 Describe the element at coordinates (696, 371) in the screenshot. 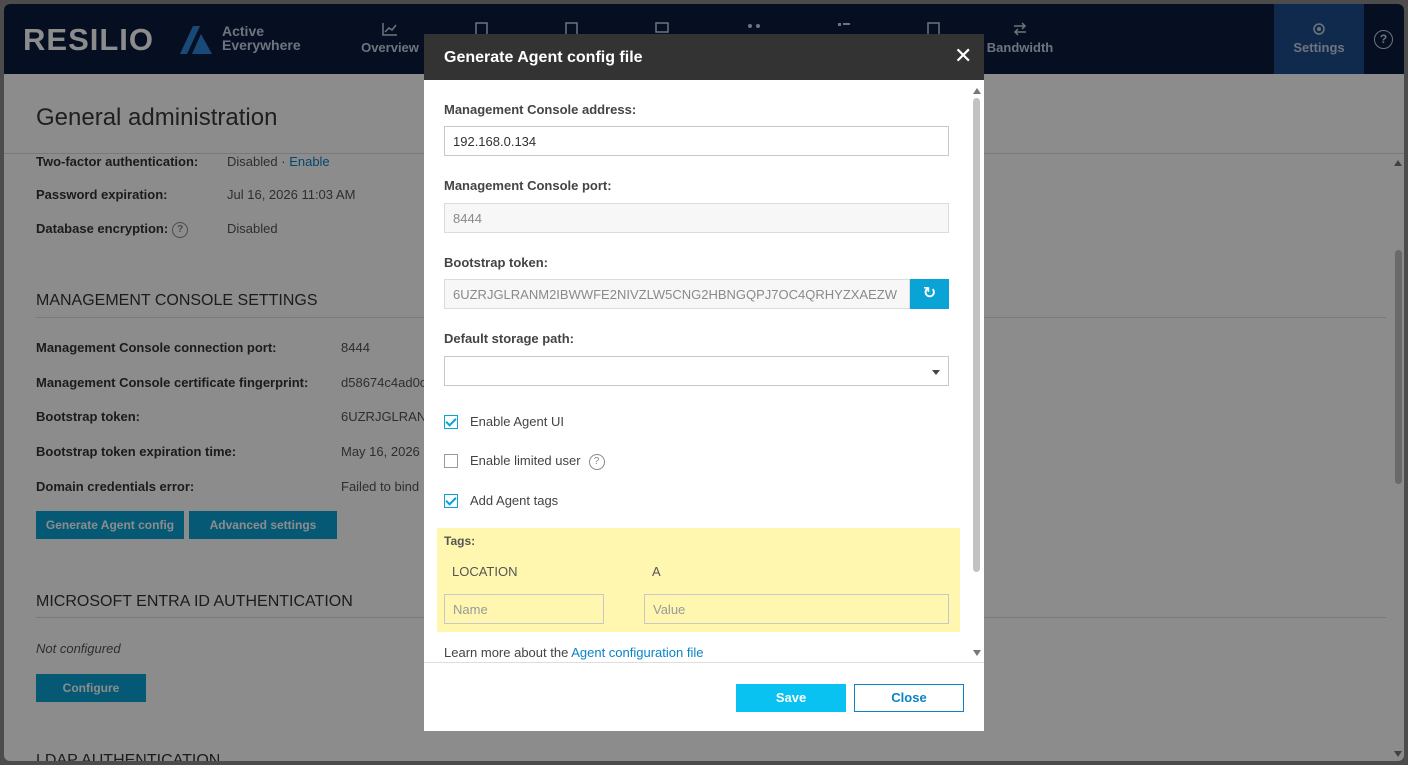

I see `storage-path-dropdown` at that location.